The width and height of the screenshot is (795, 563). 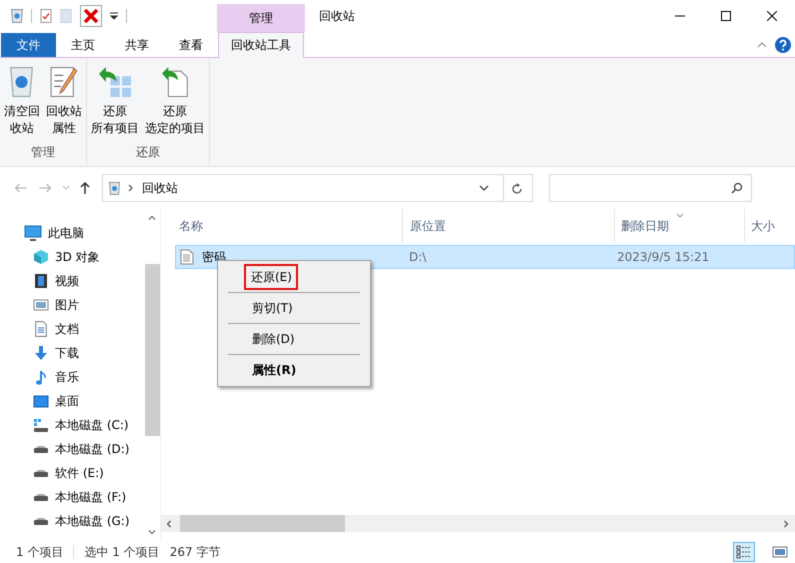 I want to click on up-icon, so click(x=85, y=188).